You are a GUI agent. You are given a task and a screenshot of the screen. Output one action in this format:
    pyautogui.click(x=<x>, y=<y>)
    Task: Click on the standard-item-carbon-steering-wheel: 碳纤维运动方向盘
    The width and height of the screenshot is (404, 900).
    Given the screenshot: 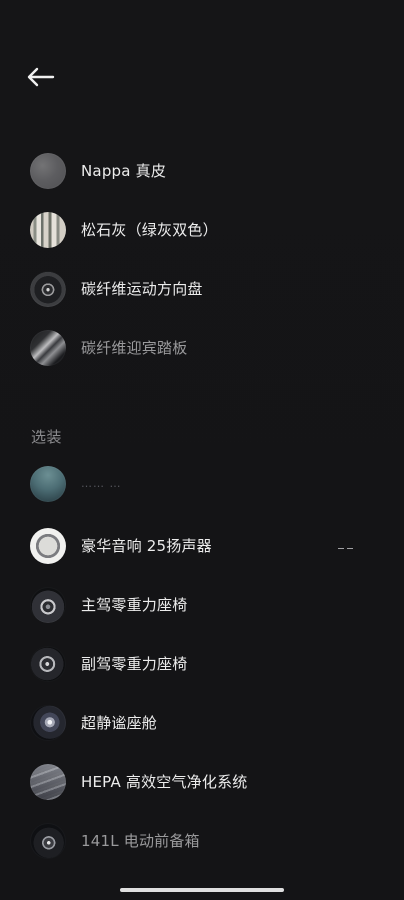 What is the action you would take?
    pyautogui.click(x=200, y=289)
    